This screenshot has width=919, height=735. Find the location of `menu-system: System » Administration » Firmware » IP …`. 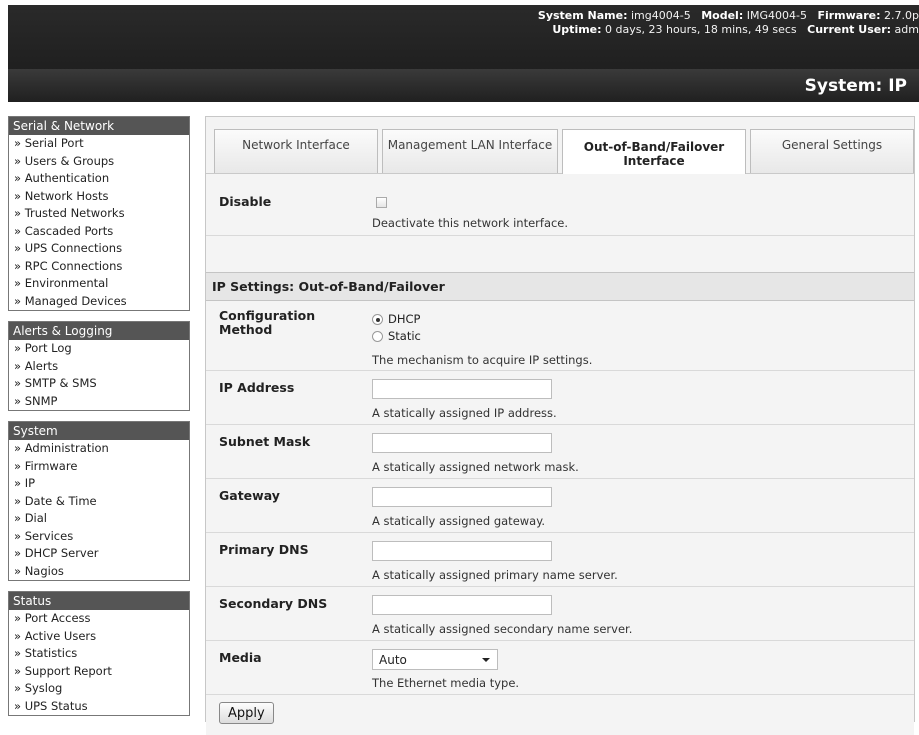

menu-system: System » Administration » Firmware » IP … is located at coordinates (99, 501).